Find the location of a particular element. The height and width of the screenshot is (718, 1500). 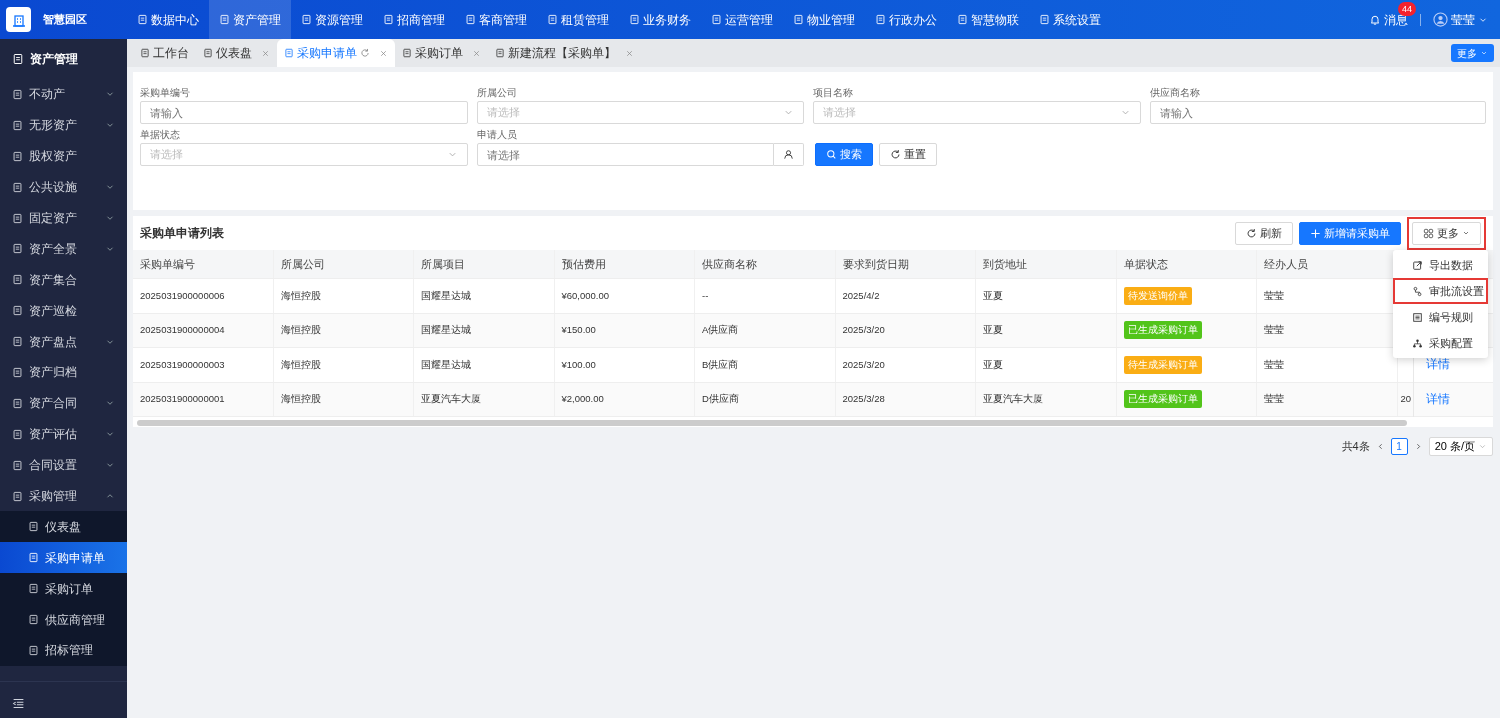

nav-tab: 物业管理 is located at coordinates (824, 19).